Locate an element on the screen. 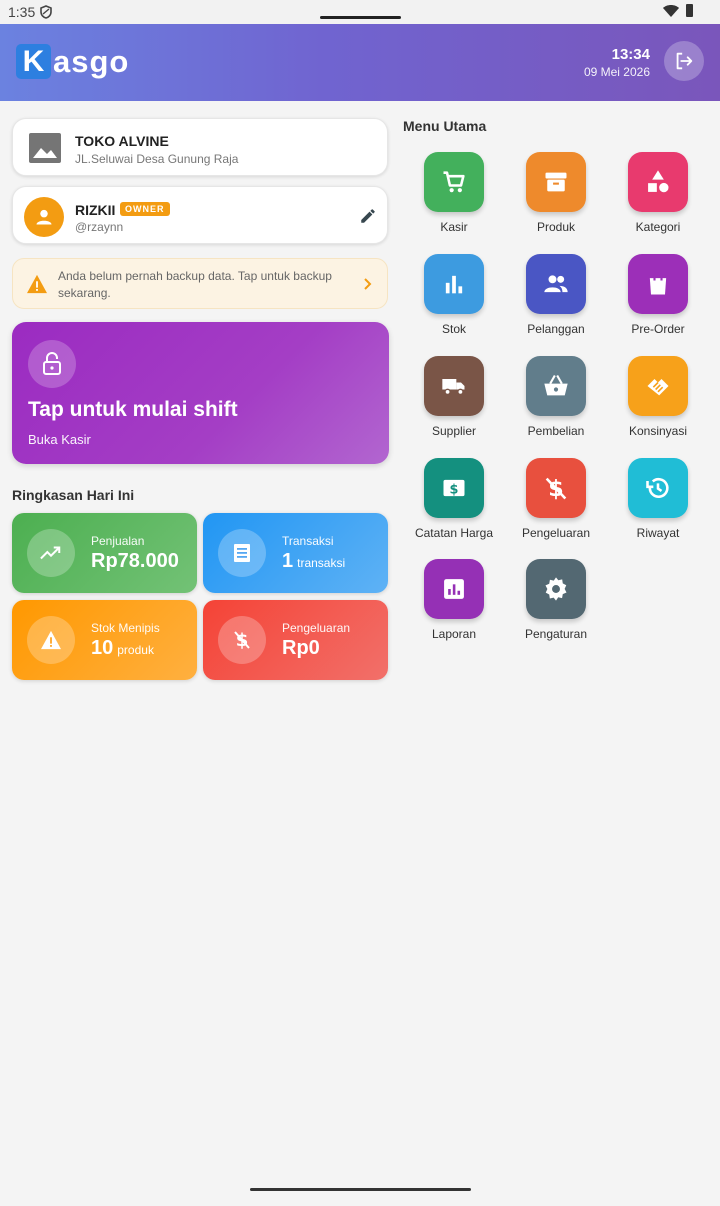  menu-item-kategori: Kategori is located at coordinates (658, 198).